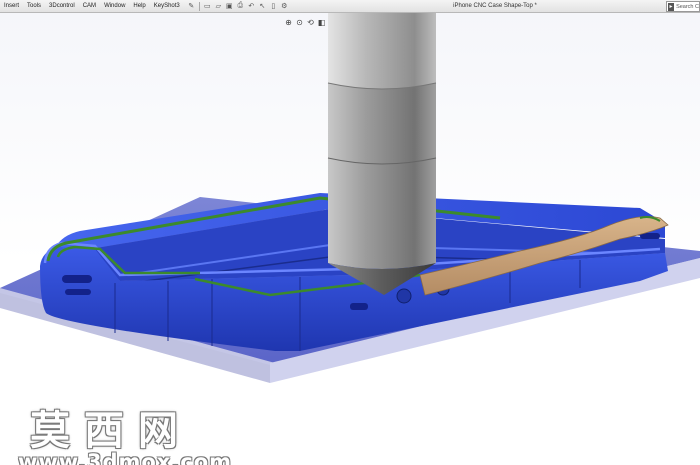 The height and width of the screenshot is (465, 700). I want to click on menu-insert: Insert, so click(11, 6).